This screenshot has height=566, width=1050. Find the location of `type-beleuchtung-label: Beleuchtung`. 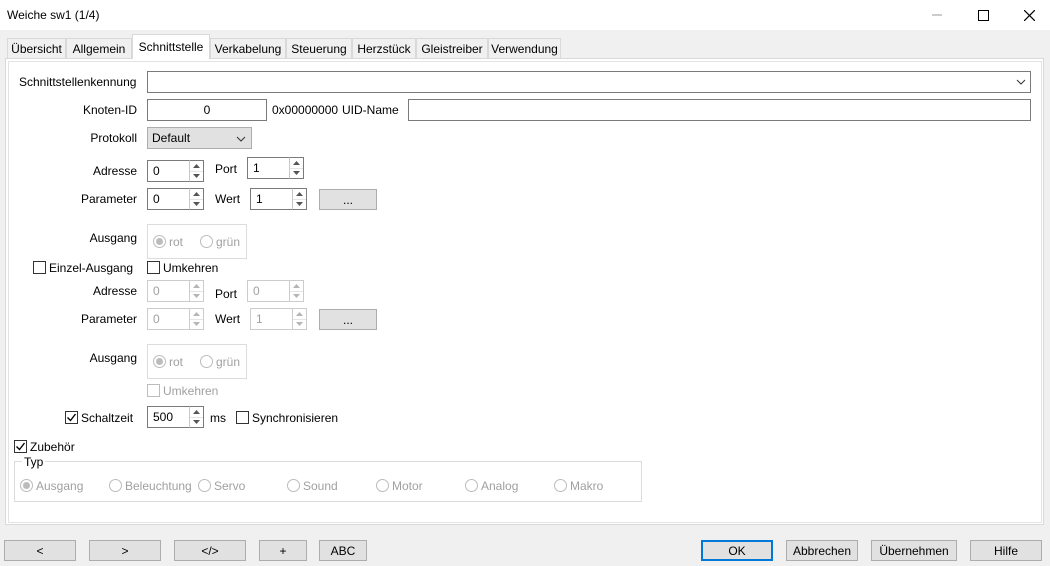

type-beleuchtung-label: Beleuchtung is located at coordinates (158, 486).